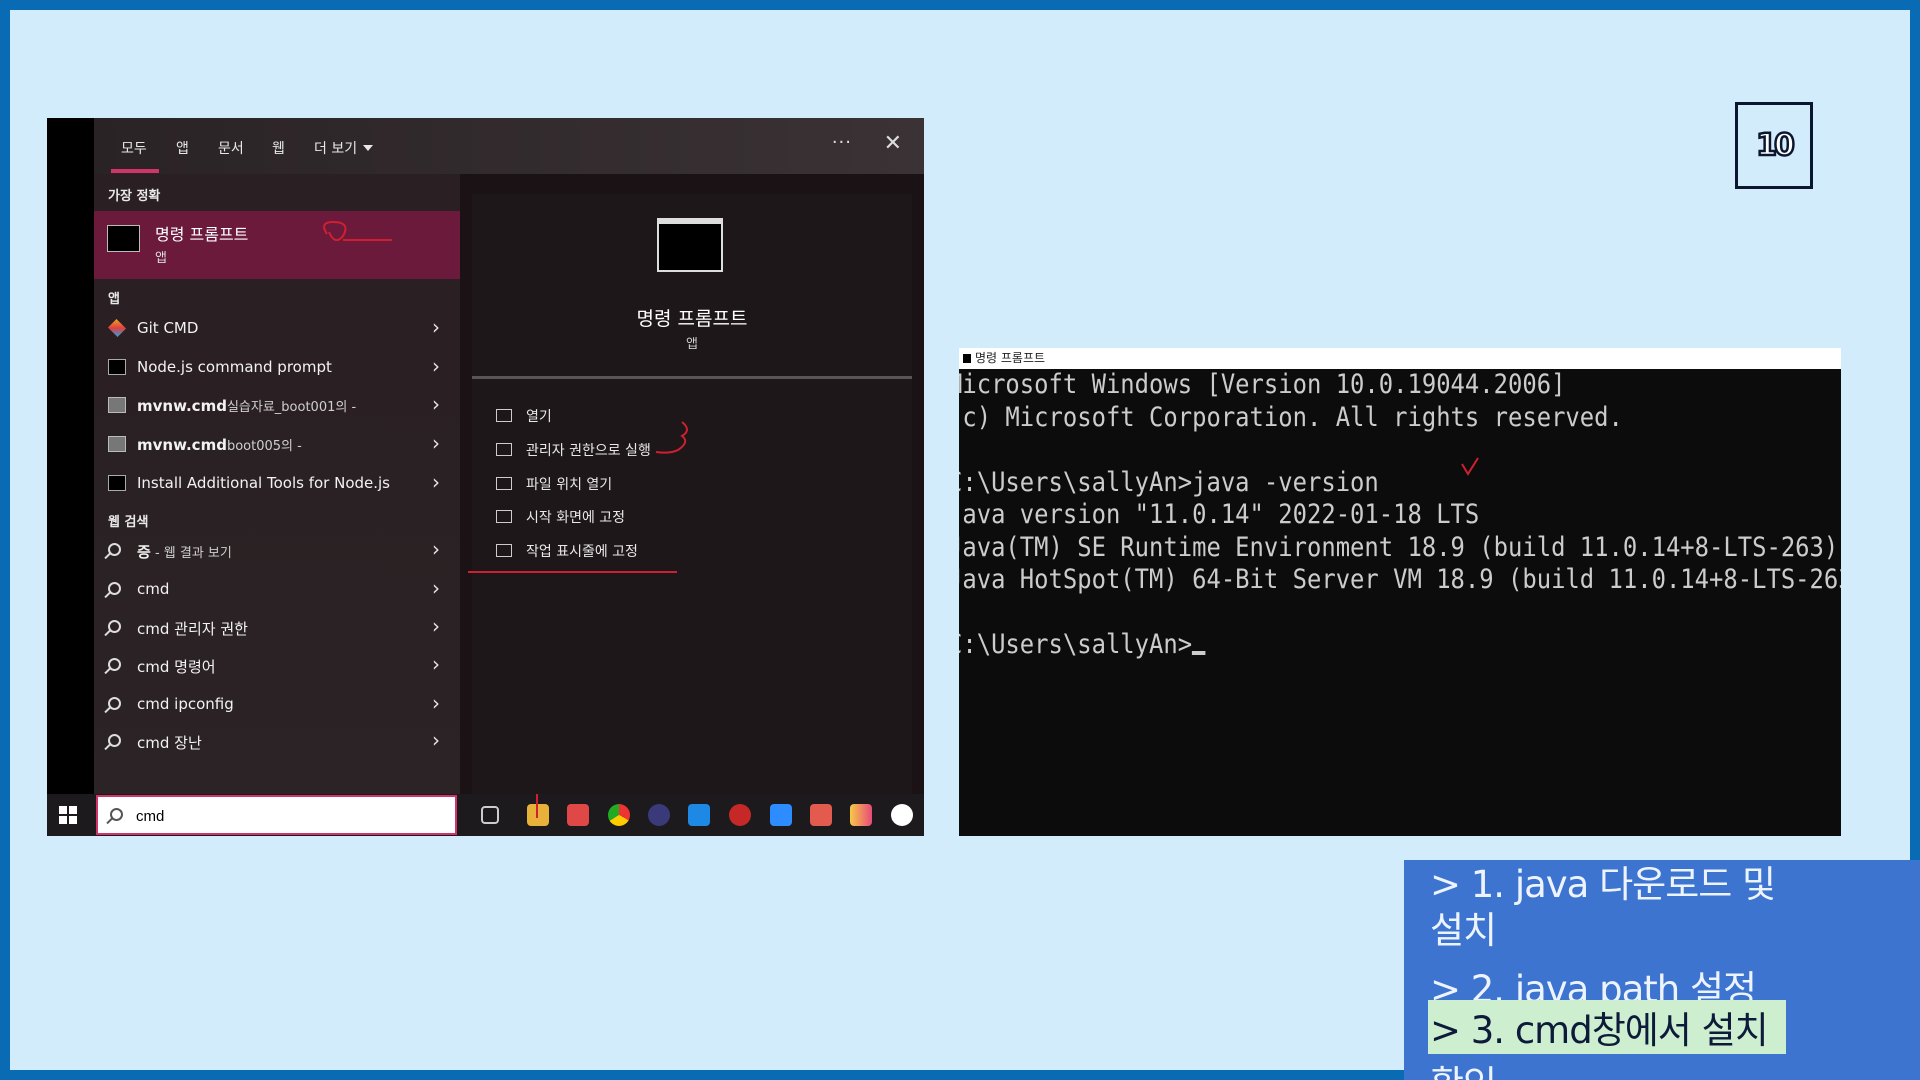  Describe the element at coordinates (264, 483) in the screenshot. I see `result-label: Install Additional Tools for Node.js` at that location.